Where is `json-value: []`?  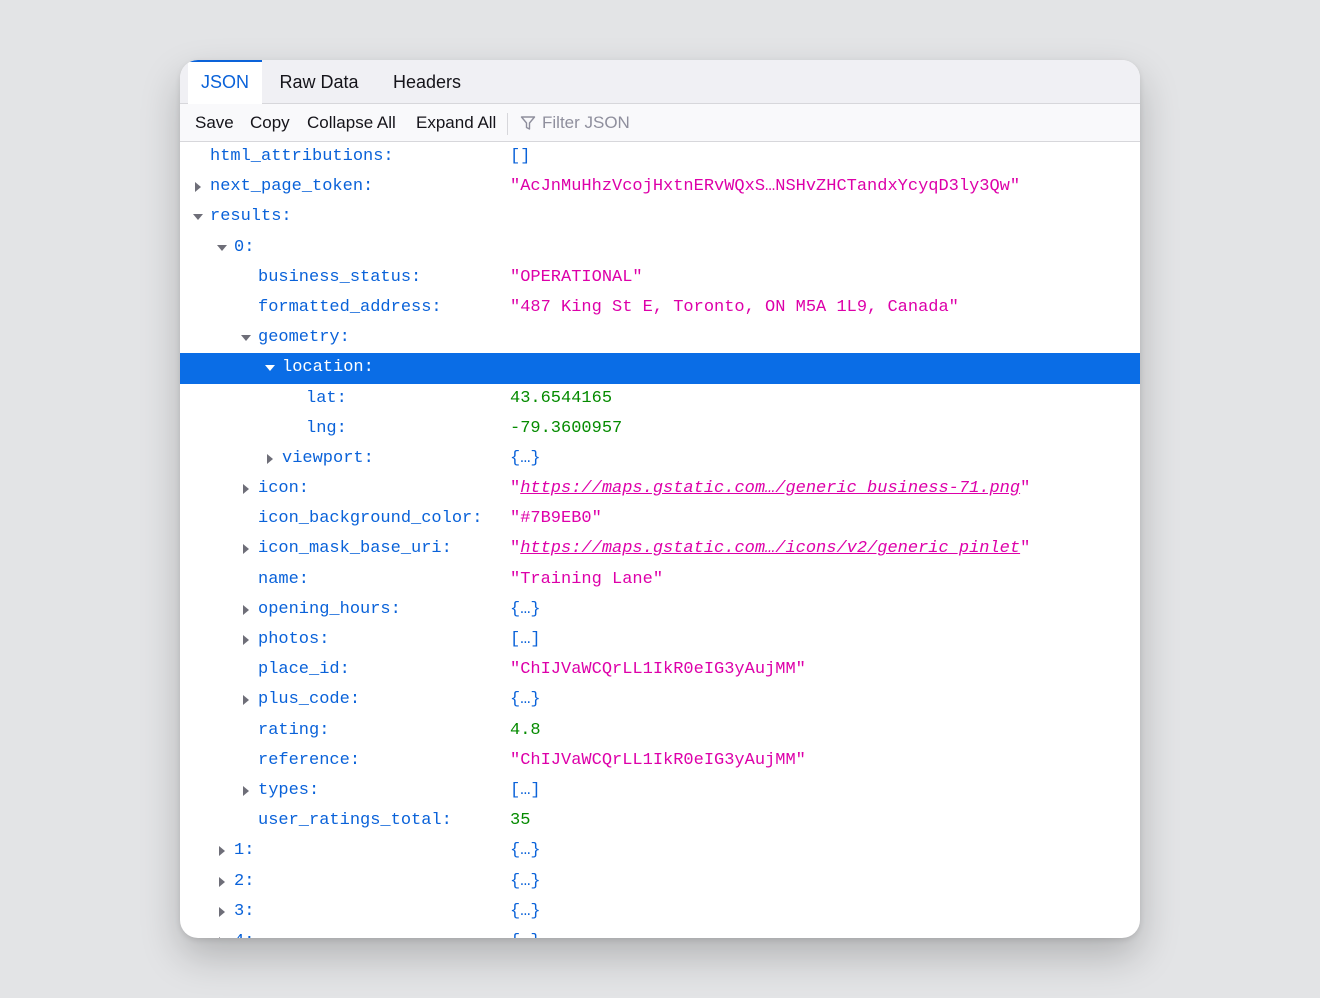 json-value: [] is located at coordinates (520, 156).